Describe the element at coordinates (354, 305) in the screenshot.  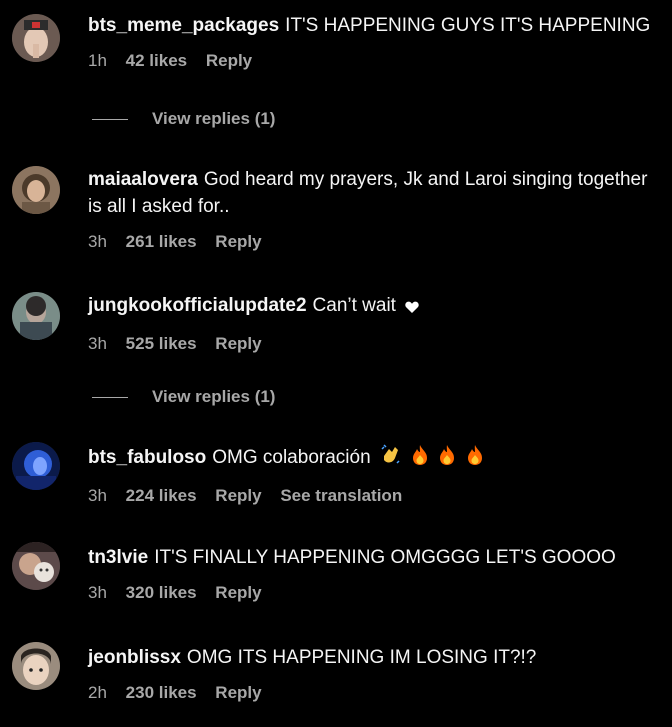
I see `comment-text: Can’t wait` at that location.